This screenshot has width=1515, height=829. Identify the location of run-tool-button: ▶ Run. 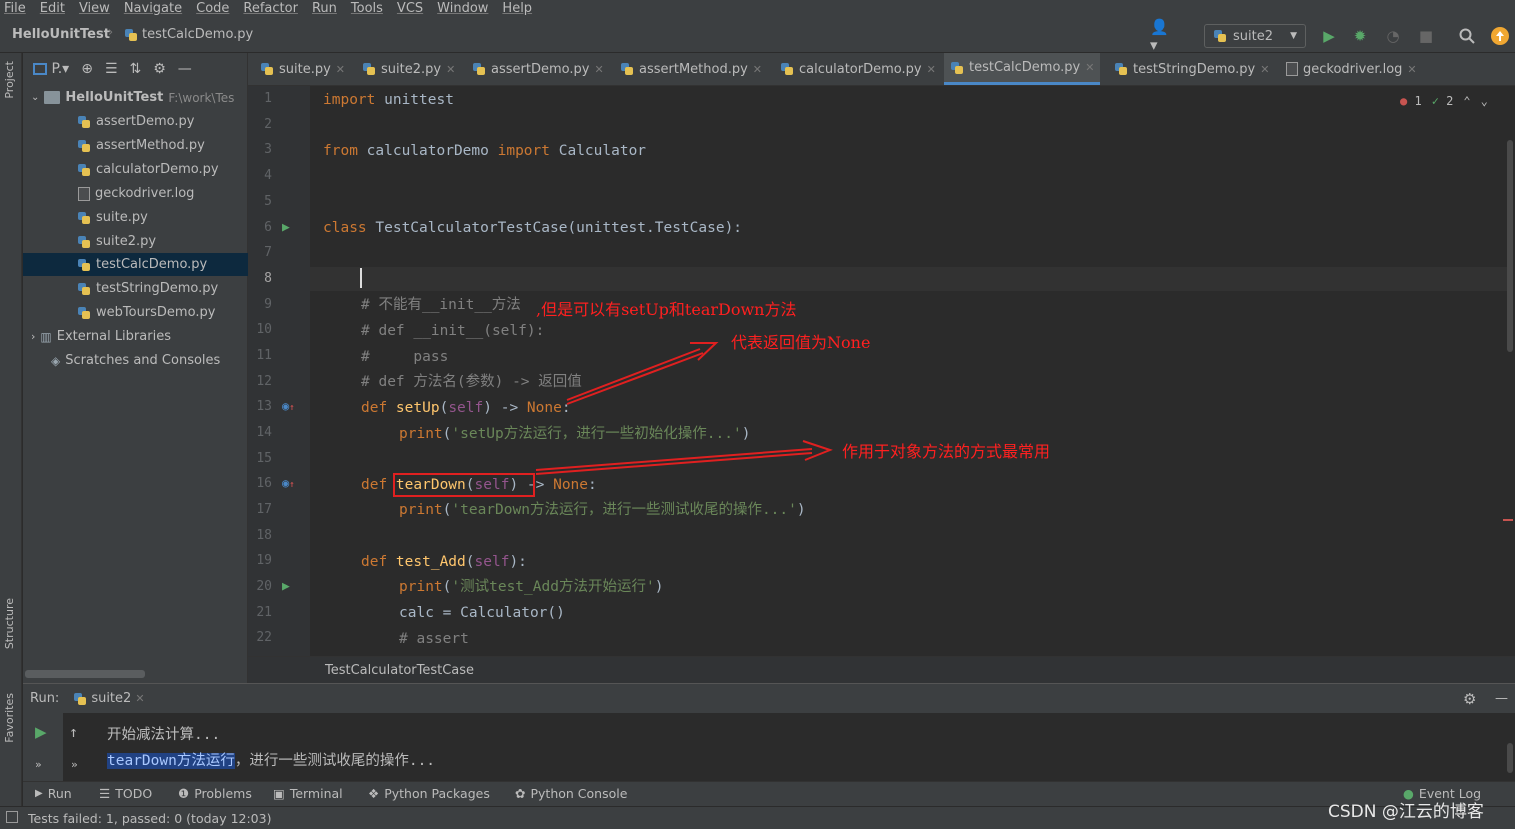
(53, 793).